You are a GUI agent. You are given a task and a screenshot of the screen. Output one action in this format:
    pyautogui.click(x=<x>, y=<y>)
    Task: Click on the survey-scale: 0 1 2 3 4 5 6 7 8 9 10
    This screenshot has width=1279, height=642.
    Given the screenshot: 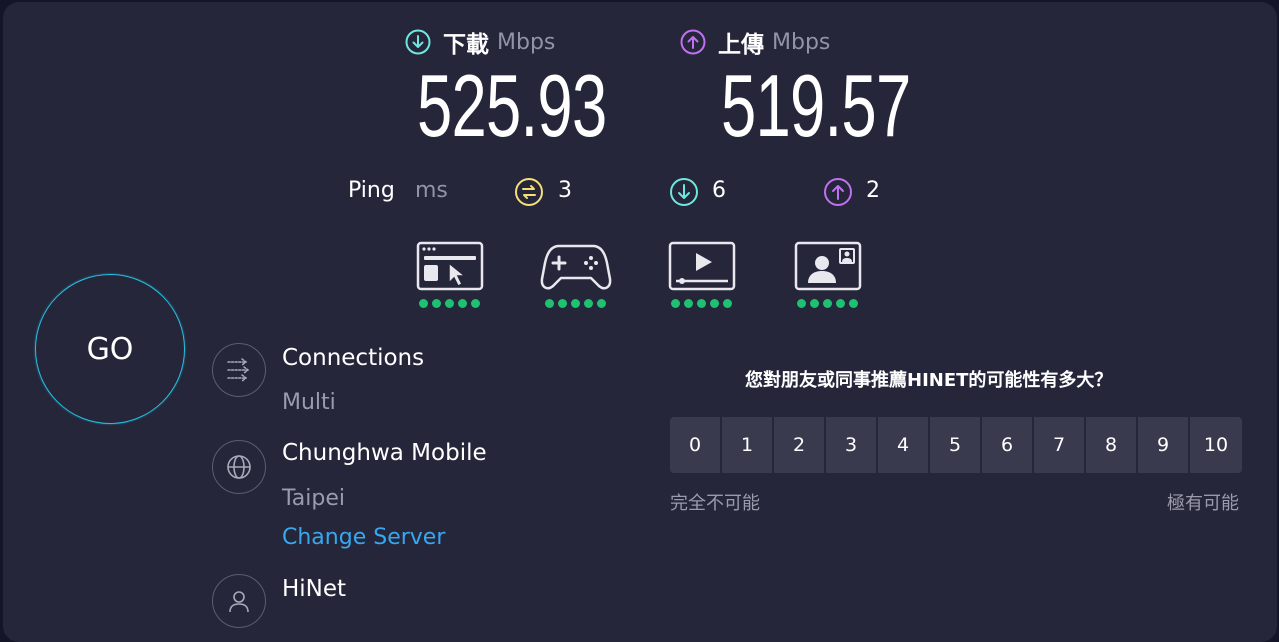 What is the action you would take?
    pyautogui.click(x=956, y=445)
    